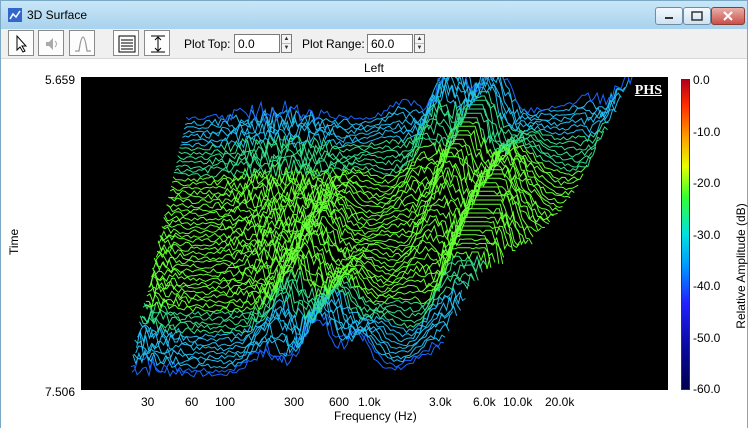  Describe the element at coordinates (14, 241) in the screenshot. I see `y-axis-label: Time` at that location.